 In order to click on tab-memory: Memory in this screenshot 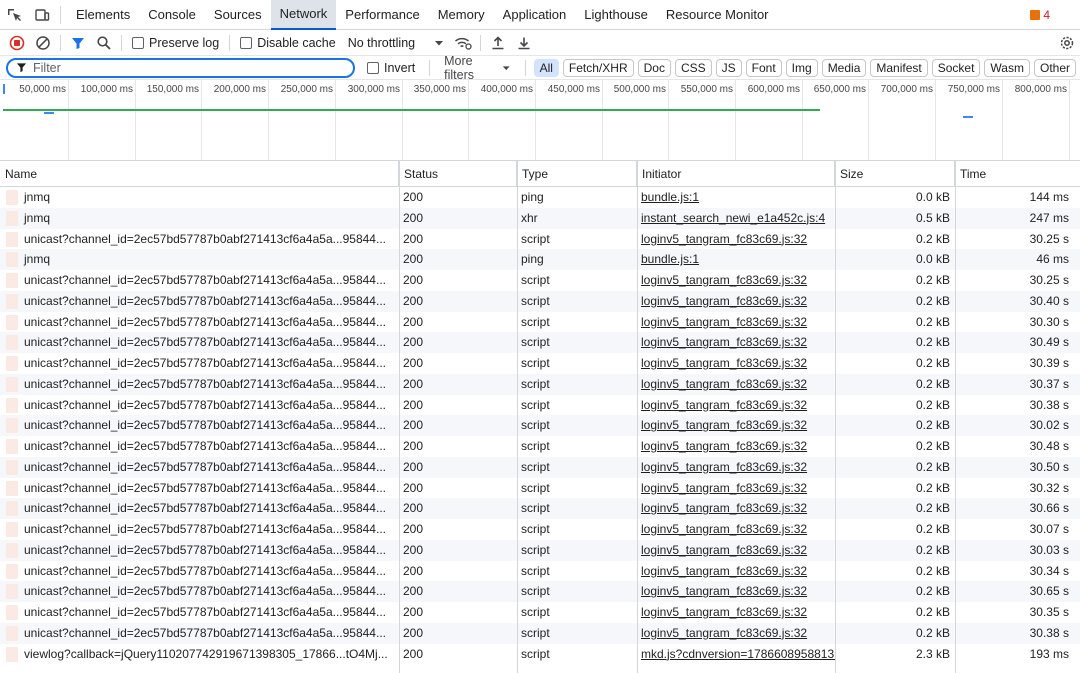, I will do `click(461, 15)`.